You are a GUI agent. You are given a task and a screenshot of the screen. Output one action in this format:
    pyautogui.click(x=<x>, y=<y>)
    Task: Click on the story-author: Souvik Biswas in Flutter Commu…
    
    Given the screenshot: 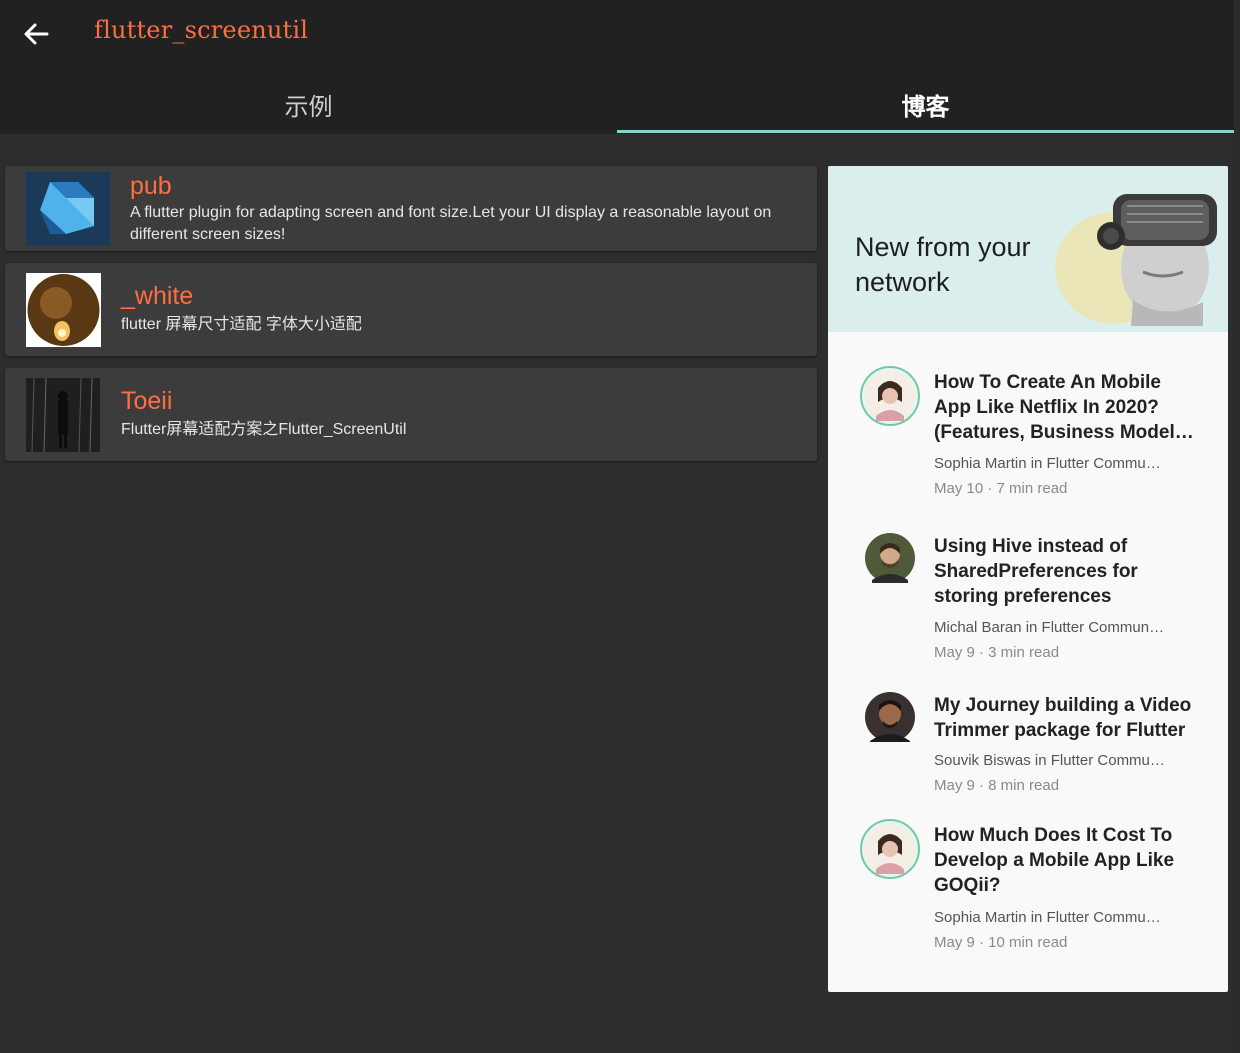 What is the action you would take?
    pyautogui.click(x=1049, y=760)
    